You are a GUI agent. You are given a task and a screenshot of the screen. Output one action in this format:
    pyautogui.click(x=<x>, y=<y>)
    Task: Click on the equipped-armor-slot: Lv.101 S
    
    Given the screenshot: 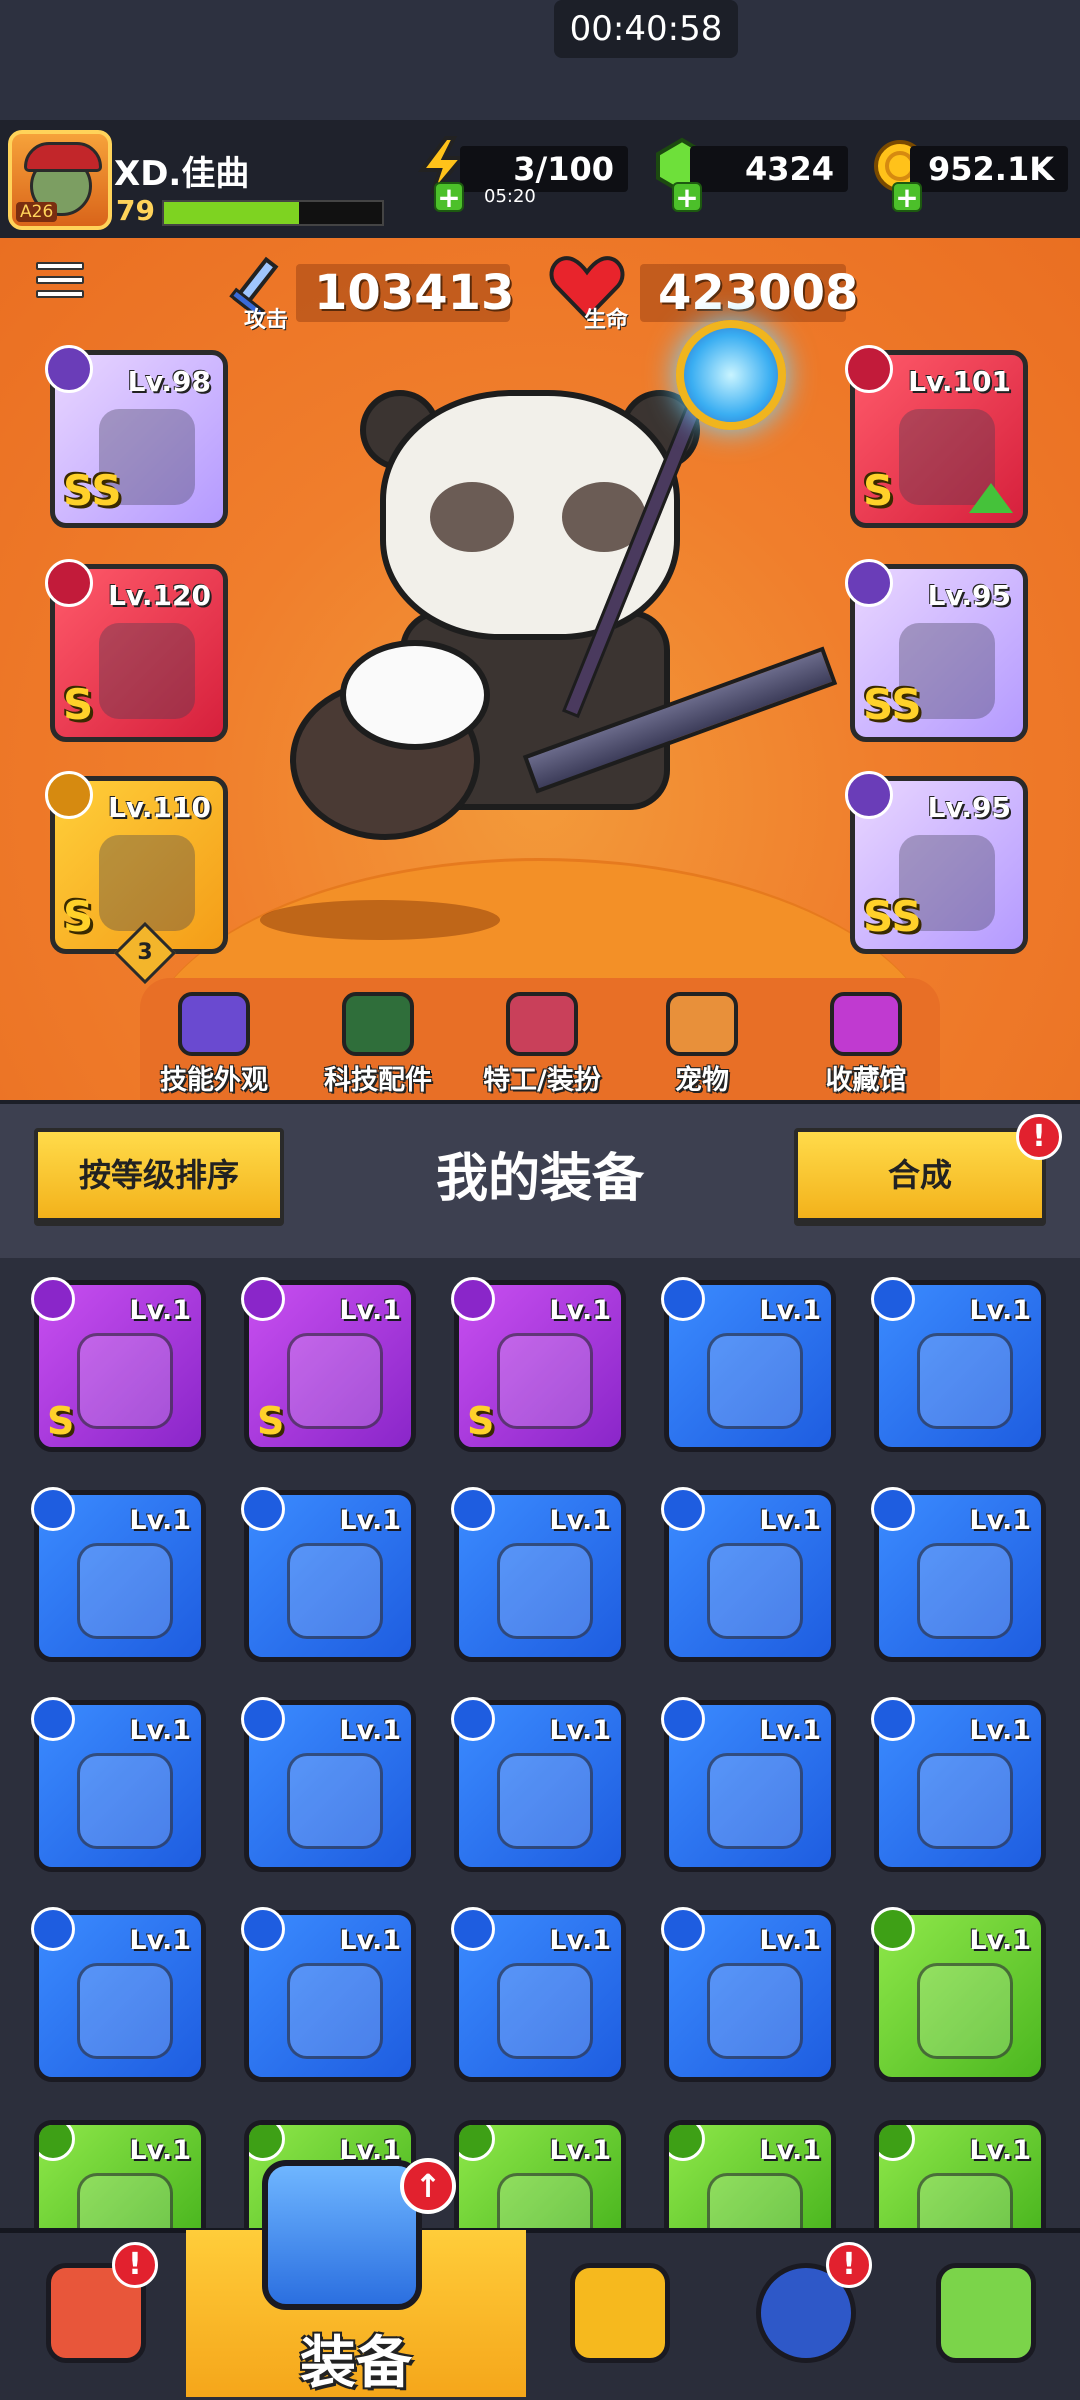 What is the action you would take?
    pyautogui.click(x=936, y=436)
    